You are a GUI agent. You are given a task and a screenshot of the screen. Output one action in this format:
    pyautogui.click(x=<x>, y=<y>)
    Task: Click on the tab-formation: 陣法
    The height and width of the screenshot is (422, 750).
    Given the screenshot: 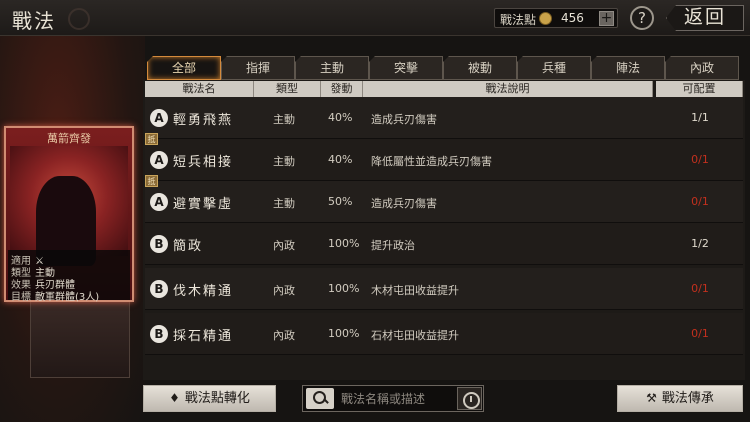 What is the action you would take?
    pyautogui.click(x=628, y=68)
    